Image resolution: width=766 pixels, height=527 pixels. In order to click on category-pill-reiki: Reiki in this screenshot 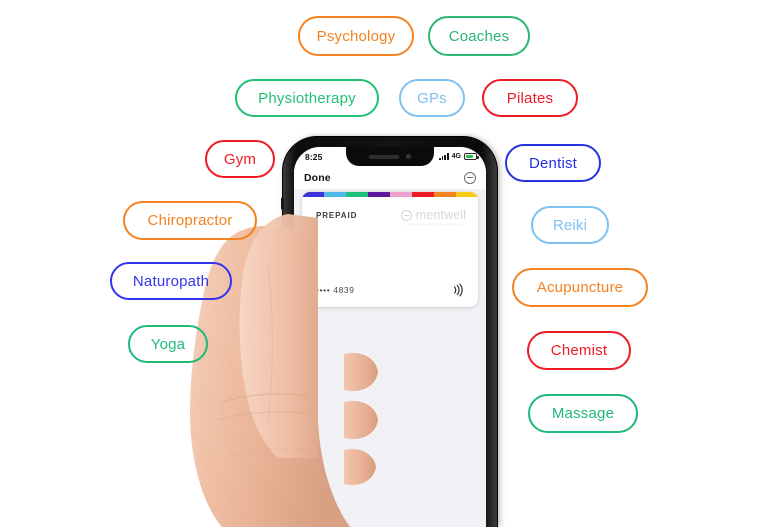, I will do `click(570, 225)`.